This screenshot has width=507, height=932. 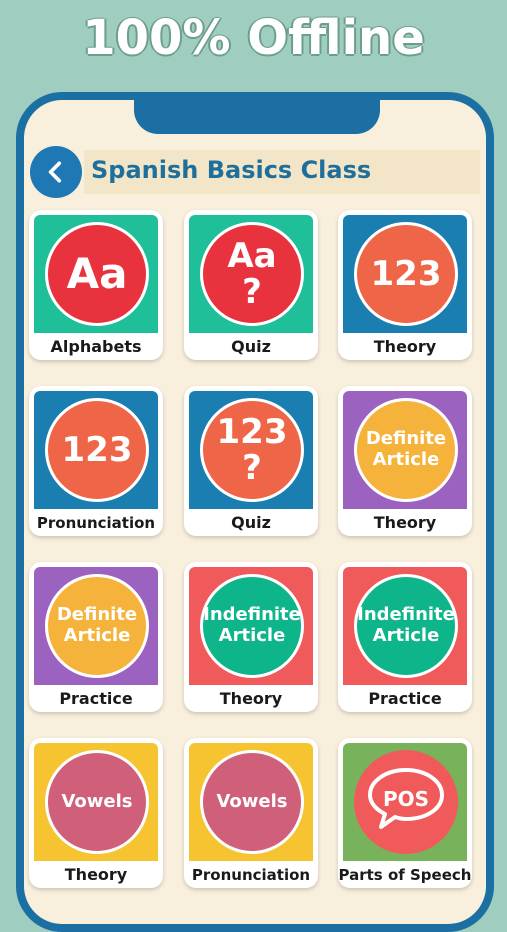 I want to click on tile-indefinite-article-theory: Indefinite Article Theory, so click(x=251, y=637).